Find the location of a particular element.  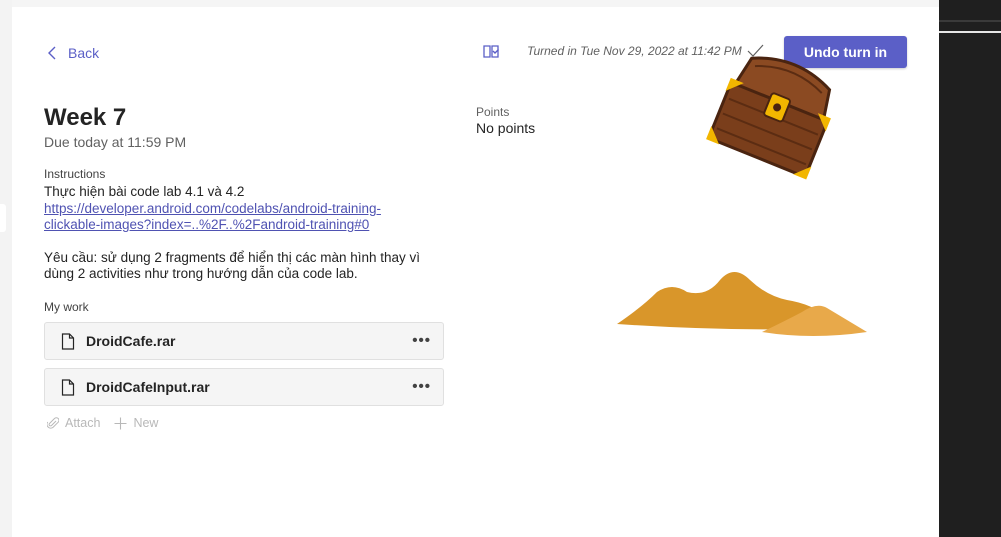

treasure-chest-illustration is located at coordinates (769, 118).